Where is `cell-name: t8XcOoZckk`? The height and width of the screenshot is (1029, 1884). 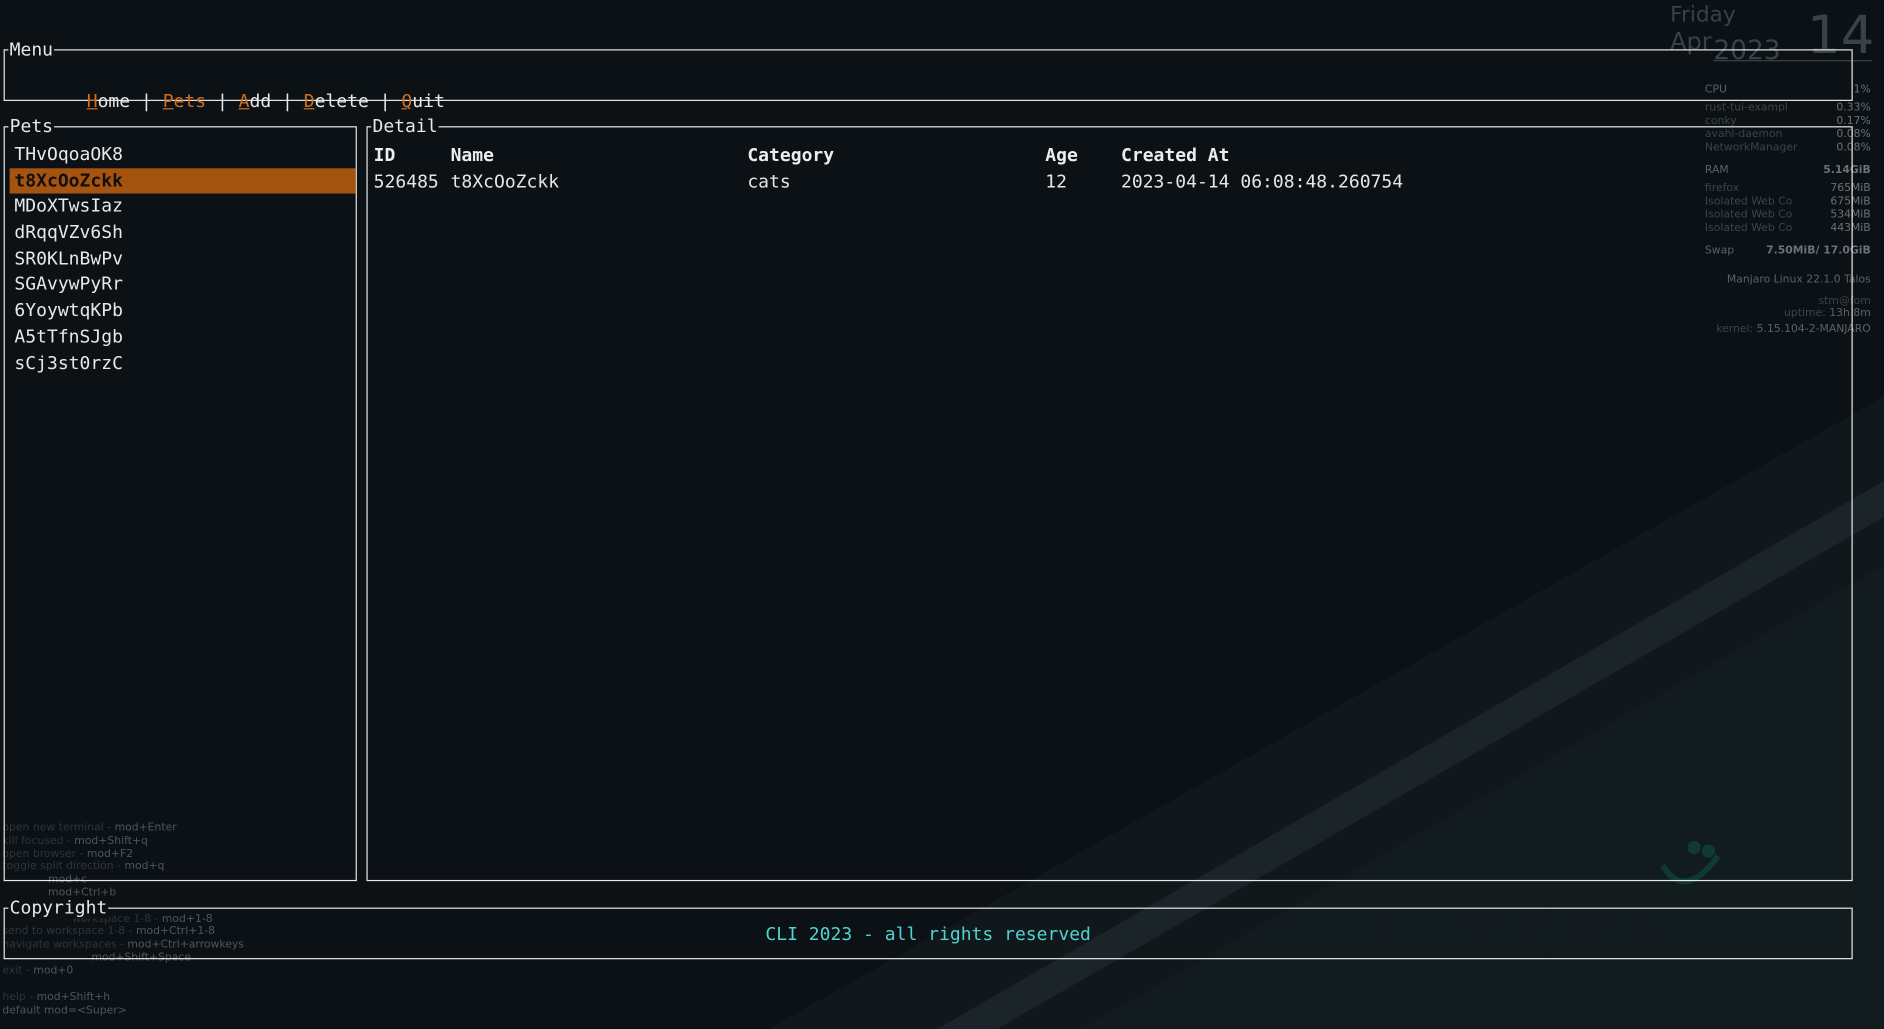 cell-name: t8XcOoZckk is located at coordinates (505, 181).